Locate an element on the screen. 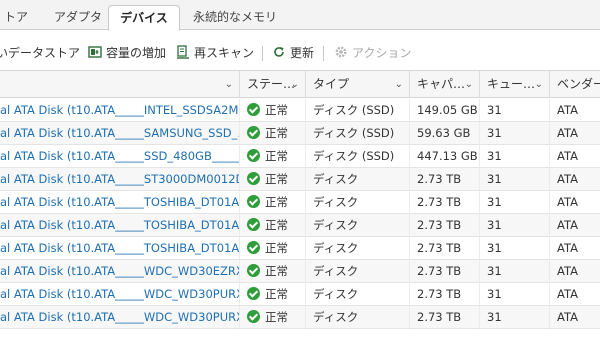  actions-gear-icon is located at coordinates (341, 52).